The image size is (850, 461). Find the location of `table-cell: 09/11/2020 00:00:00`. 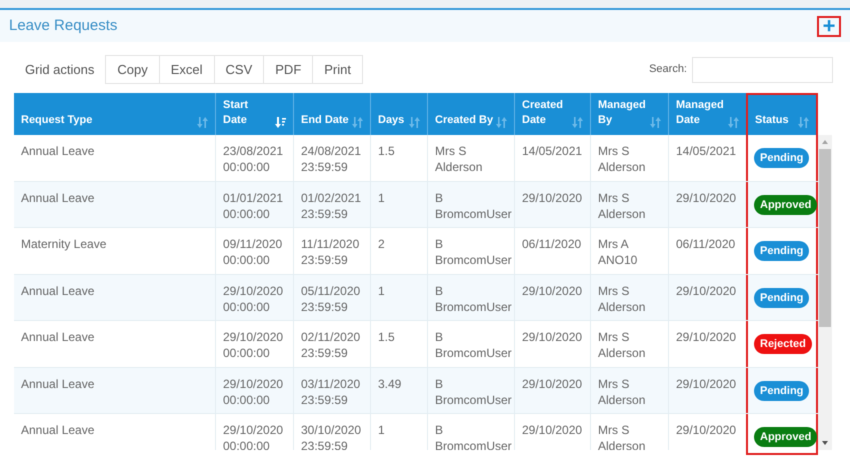

table-cell: 09/11/2020 00:00:00 is located at coordinates (254, 251).